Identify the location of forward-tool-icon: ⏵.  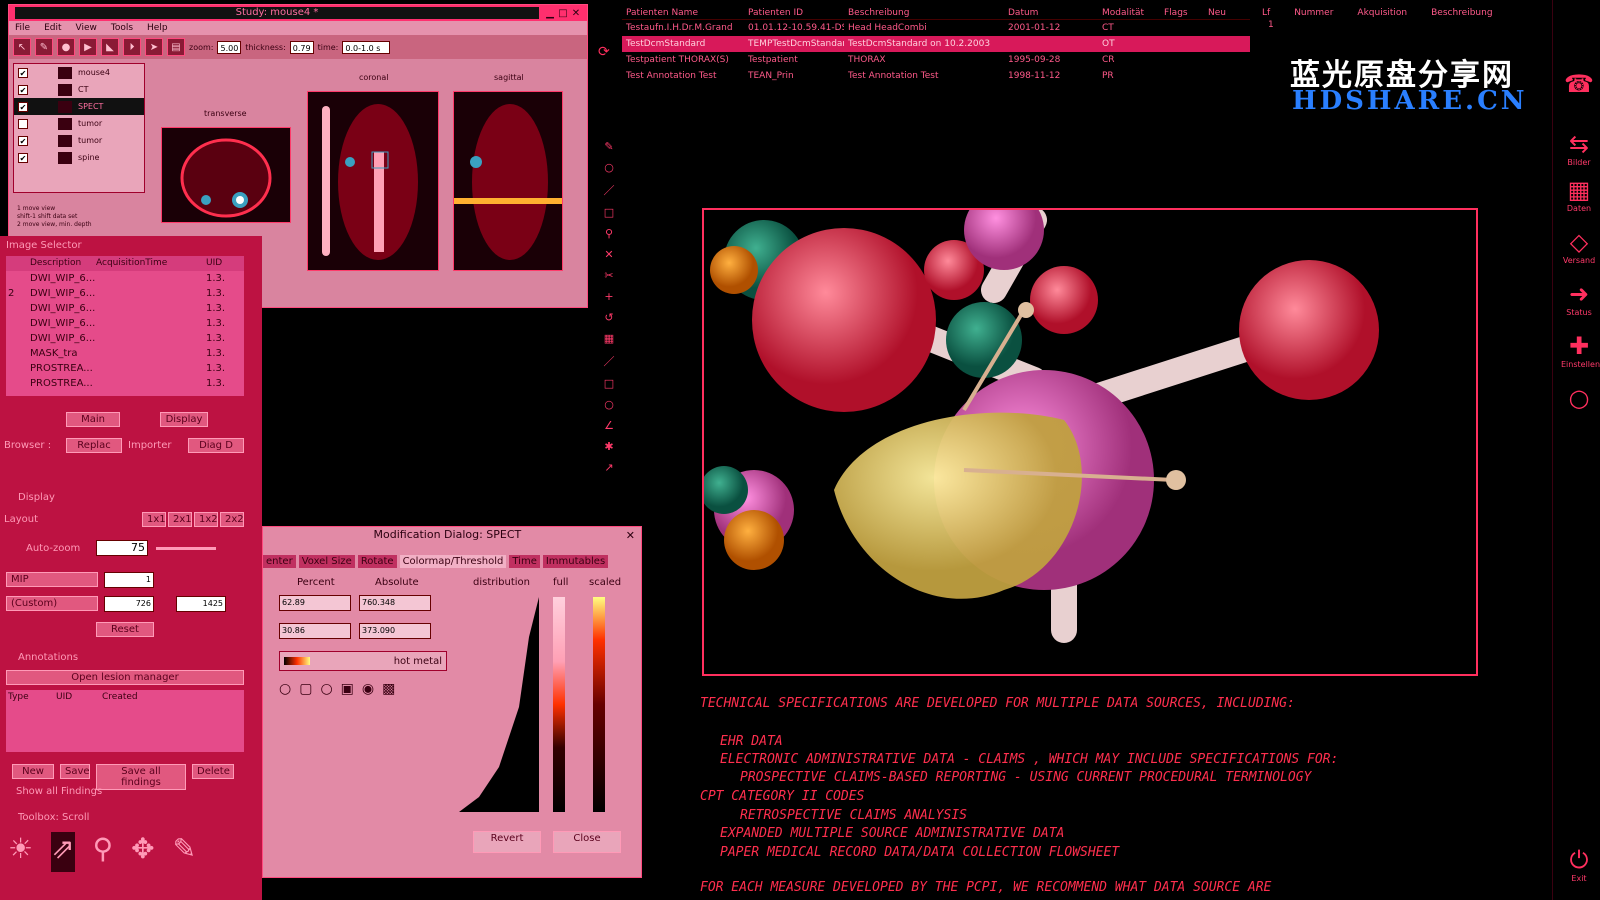
(132, 47).